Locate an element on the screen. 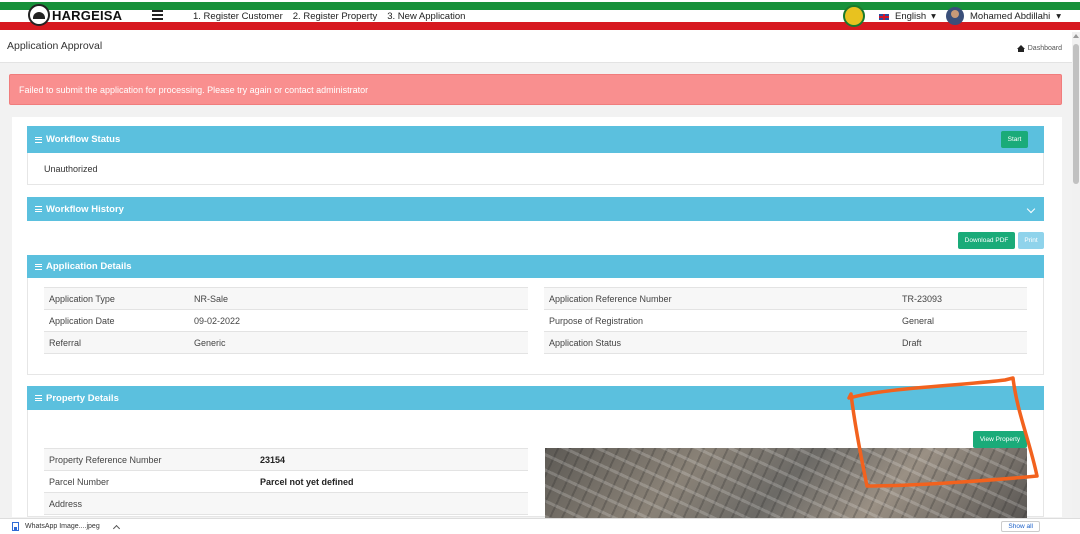  page-title: Application Approval is located at coordinates (55, 46).